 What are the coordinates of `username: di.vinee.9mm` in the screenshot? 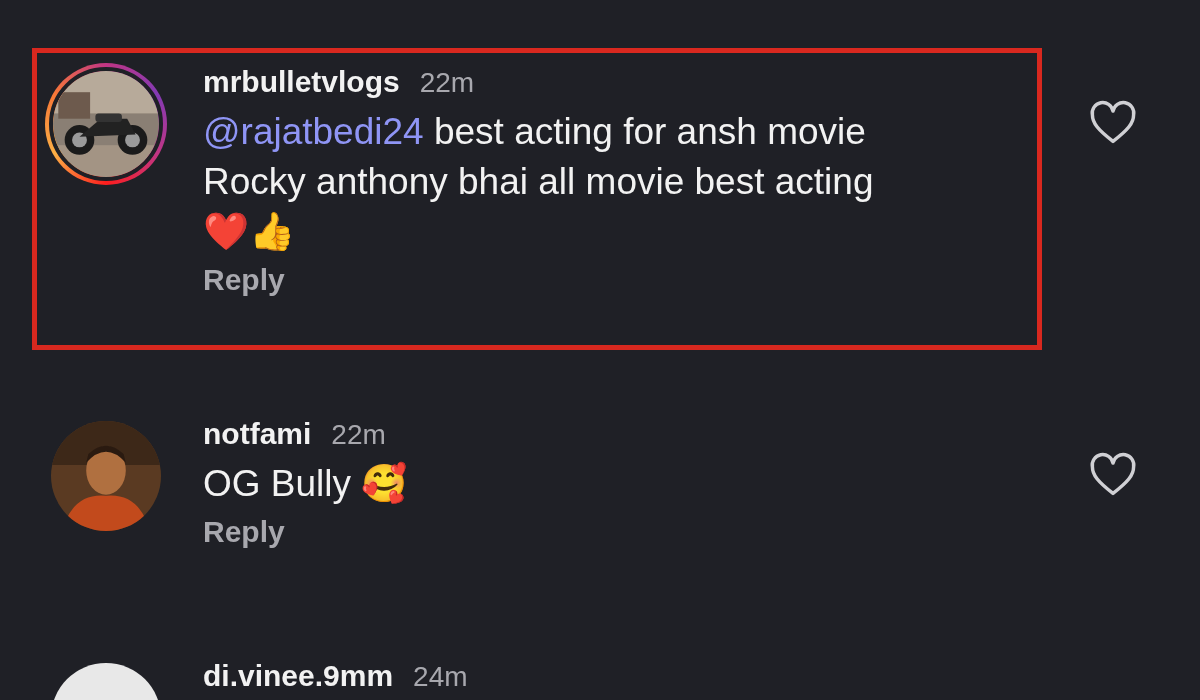 It's located at (298, 676).